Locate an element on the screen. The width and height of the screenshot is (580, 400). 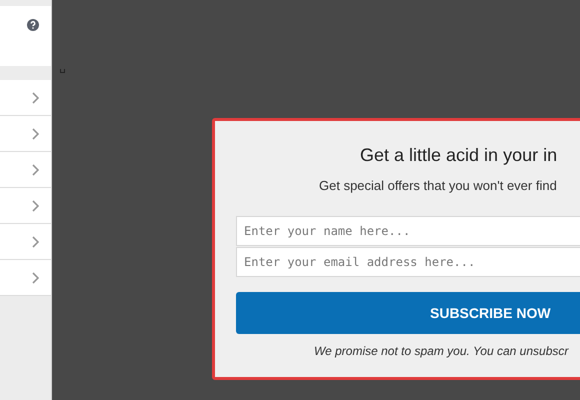
help-icon is located at coordinates (33, 25).